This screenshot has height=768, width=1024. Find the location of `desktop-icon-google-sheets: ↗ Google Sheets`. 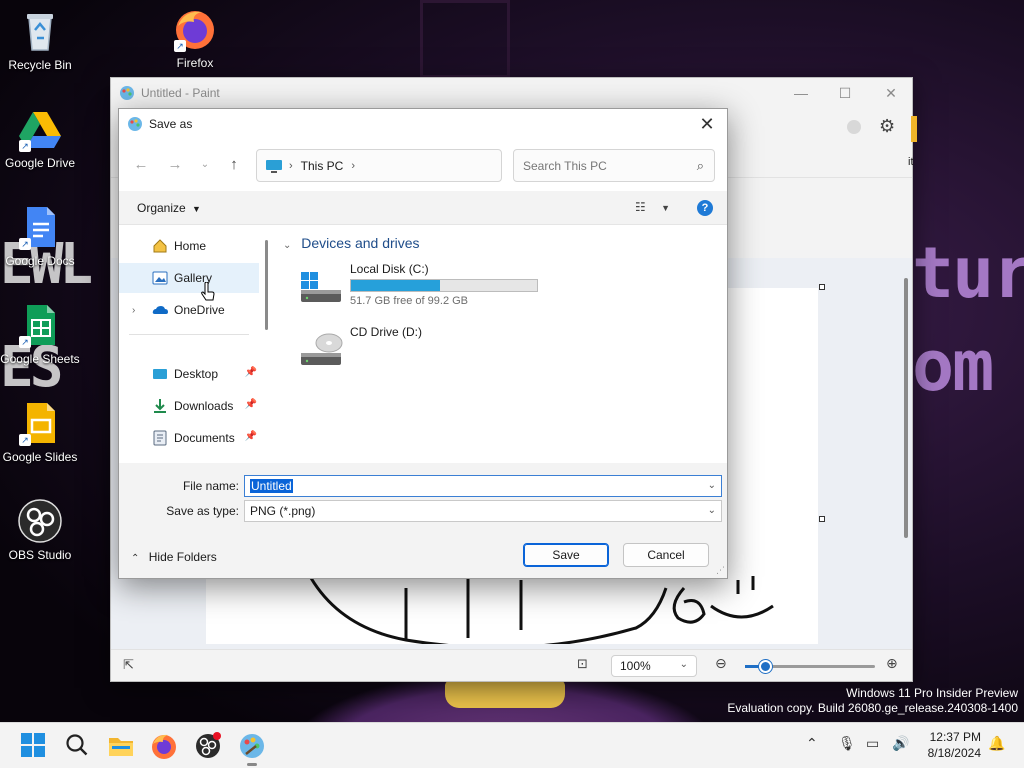

desktop-icon-google-sheets: ↗ Google Sheets is located at coordinates (40, 334).